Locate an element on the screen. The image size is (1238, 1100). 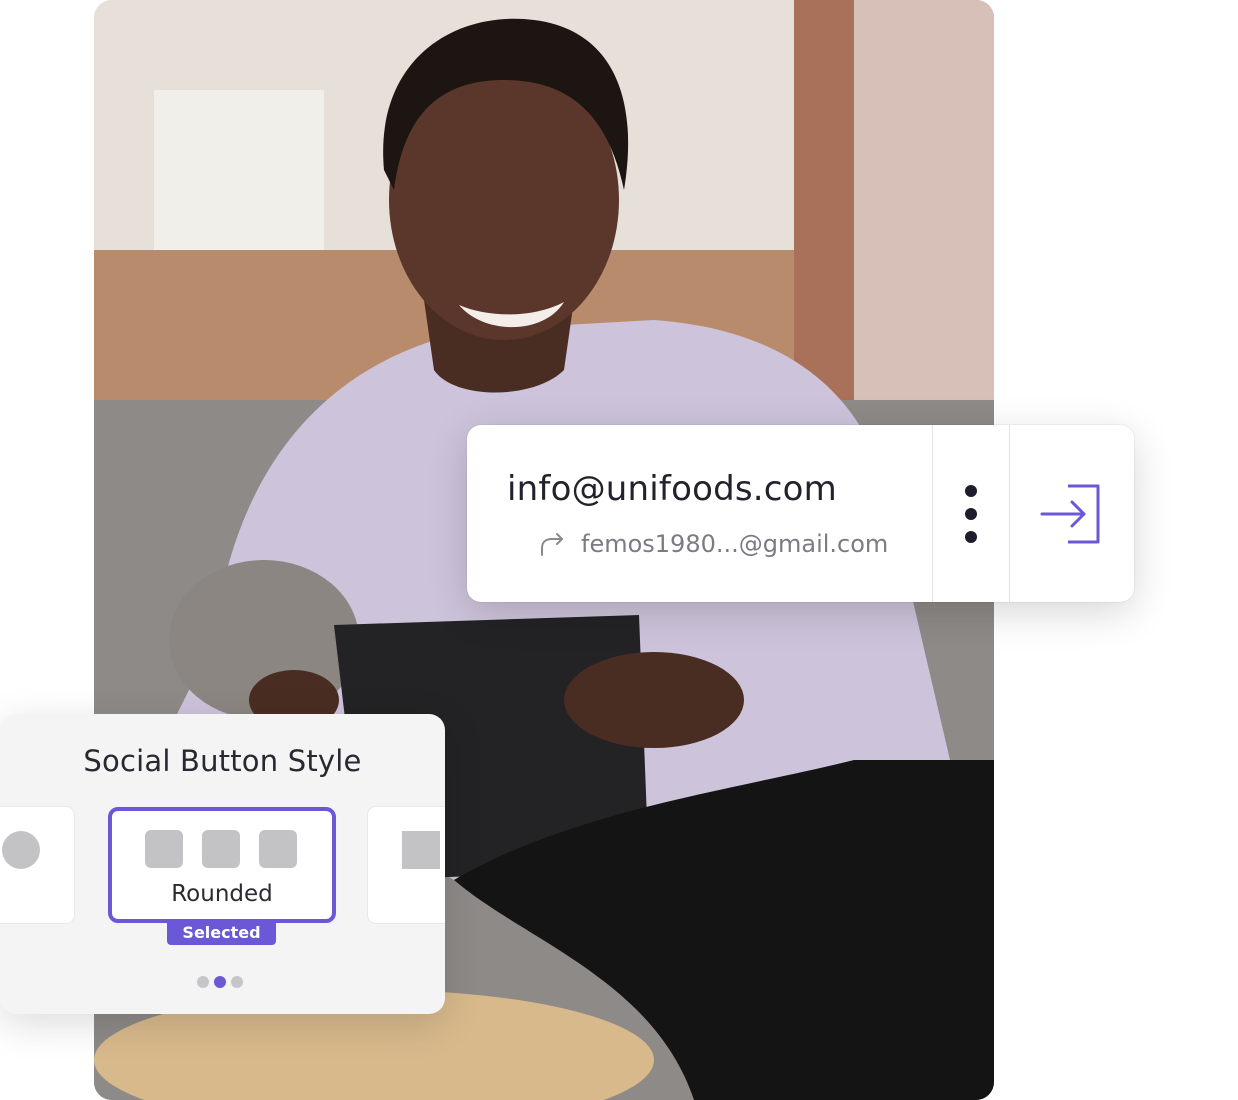
account-email: info@unifoods.com is located at coordinates (672, 489).